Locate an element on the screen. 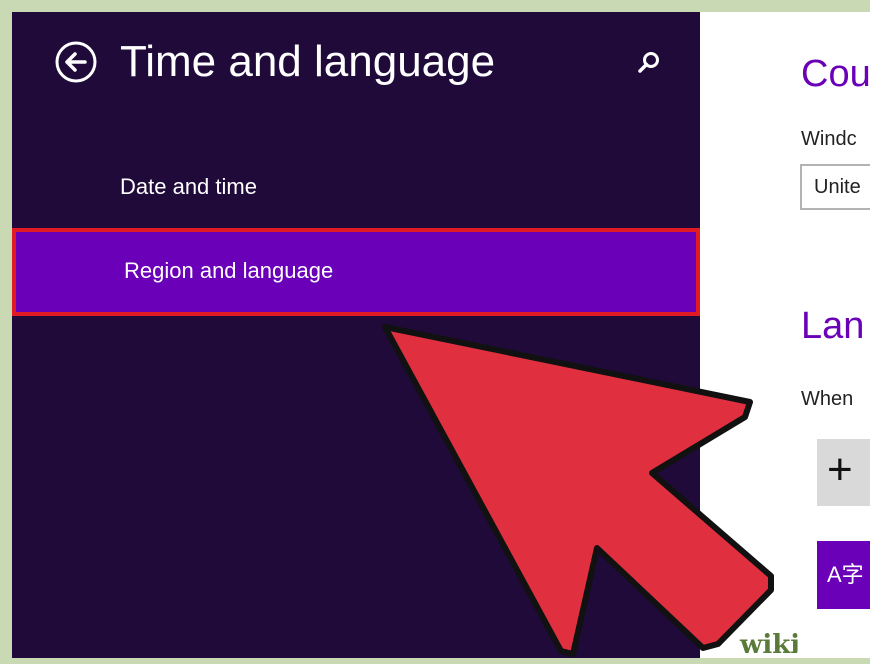  country-heading: Cou is located at coordinates (835, 74).